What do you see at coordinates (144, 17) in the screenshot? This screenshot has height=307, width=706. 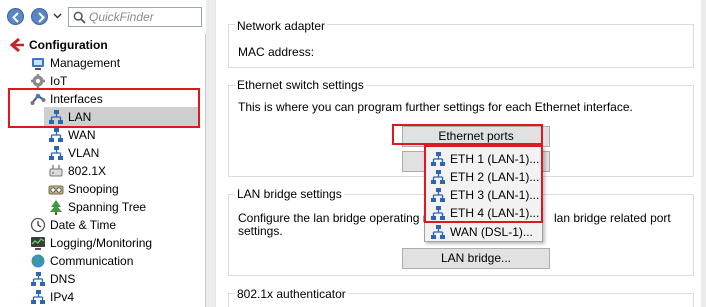 I see `search-input` at bounding box center [144, 17].